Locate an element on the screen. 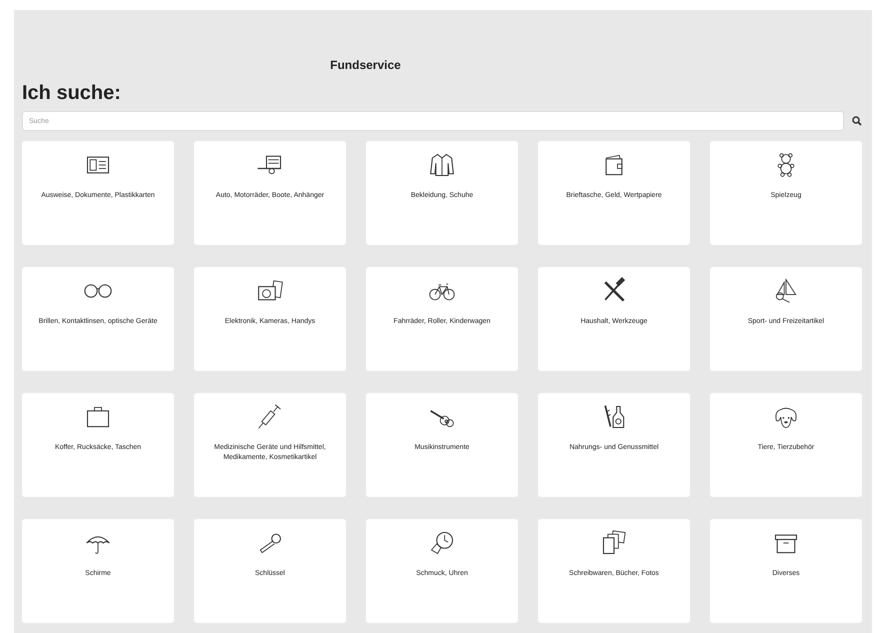 The image size is (886, 633). jacket-icon is located at coordinates (442, 165).